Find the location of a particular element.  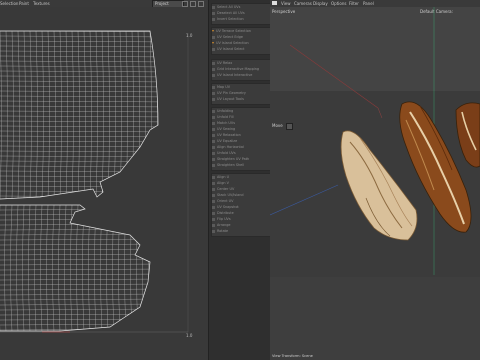

uv-command-item: Distribute is located at coordinates (223, 213).